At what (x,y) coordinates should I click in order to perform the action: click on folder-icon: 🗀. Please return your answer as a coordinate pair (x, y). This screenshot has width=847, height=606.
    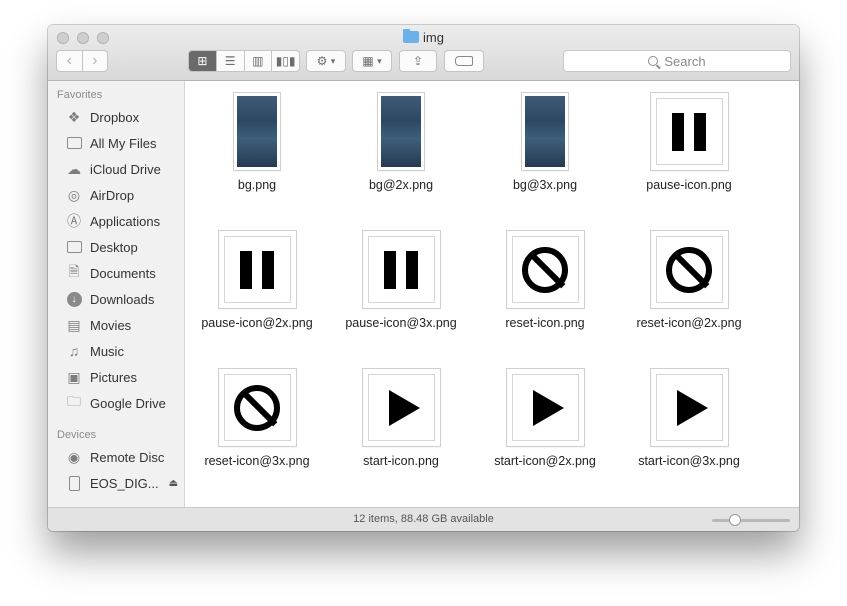
    Looking at the image, I should click on (74, 401).